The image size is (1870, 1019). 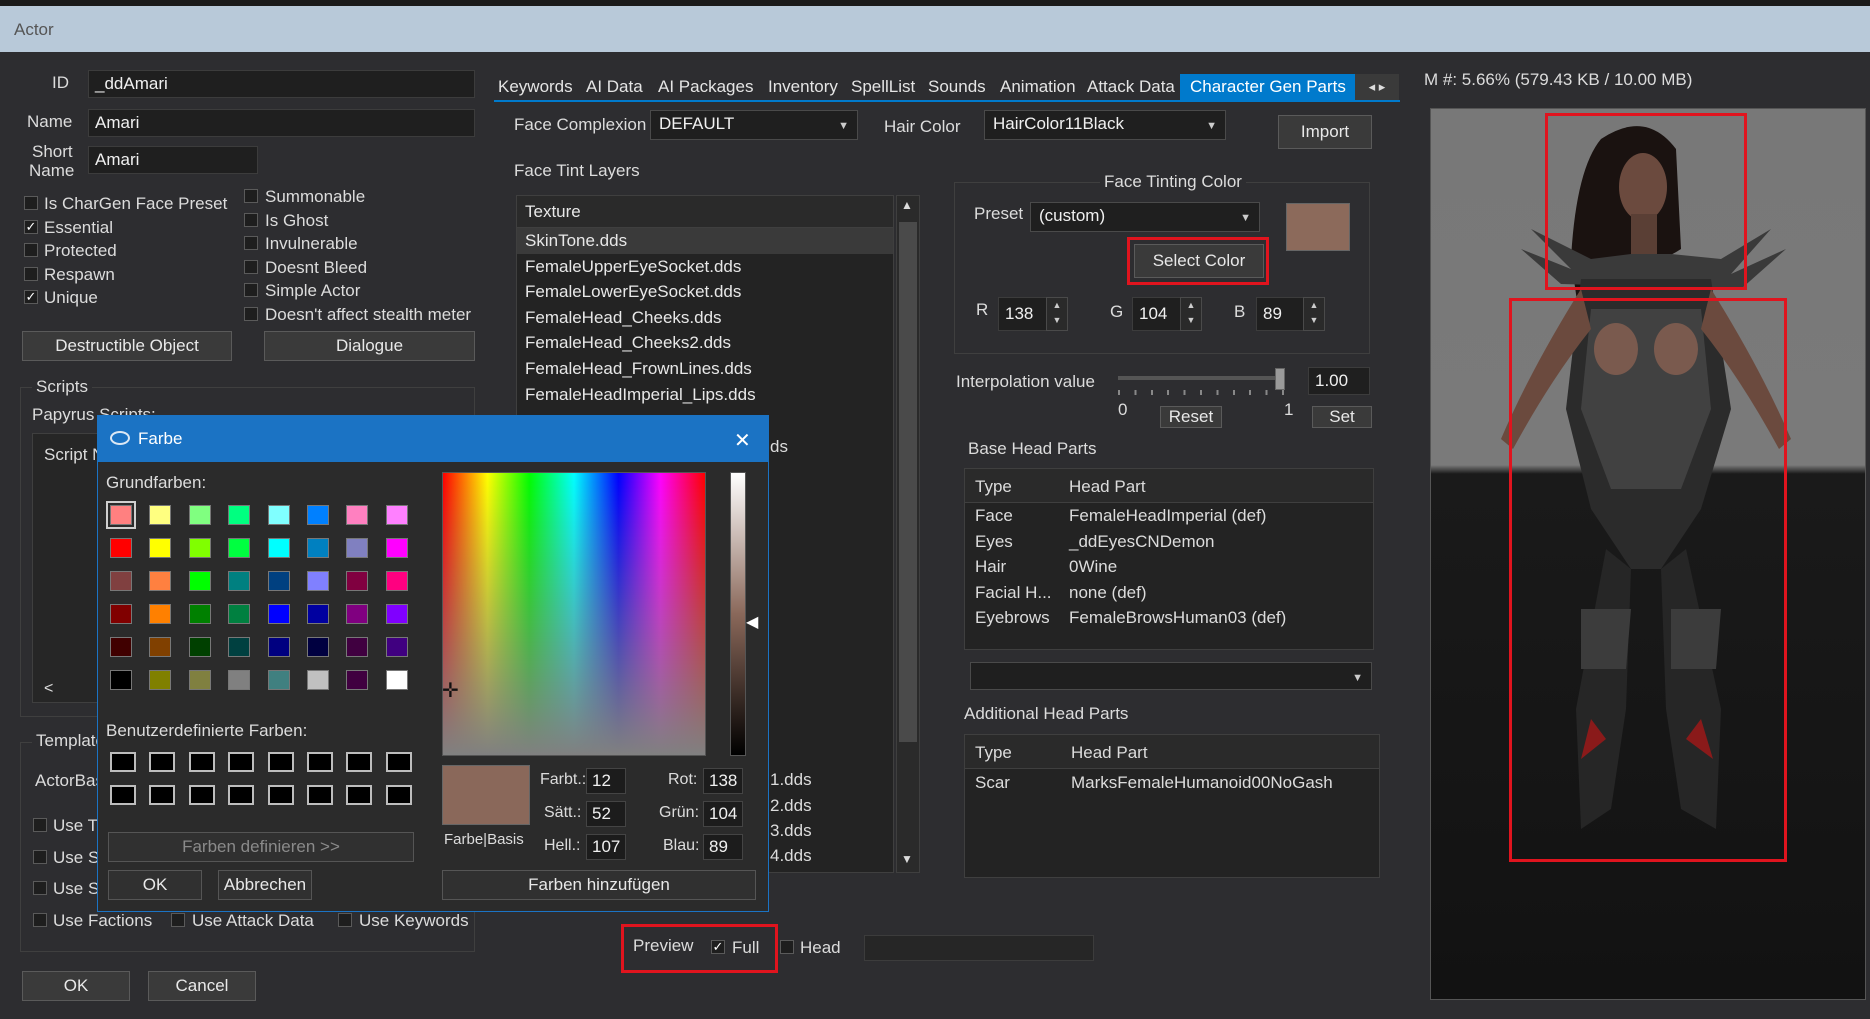 What do you see at coordinates (606, 814) in the screenshot?
I see `sat-field: 52` at bounding box center [606, 814].